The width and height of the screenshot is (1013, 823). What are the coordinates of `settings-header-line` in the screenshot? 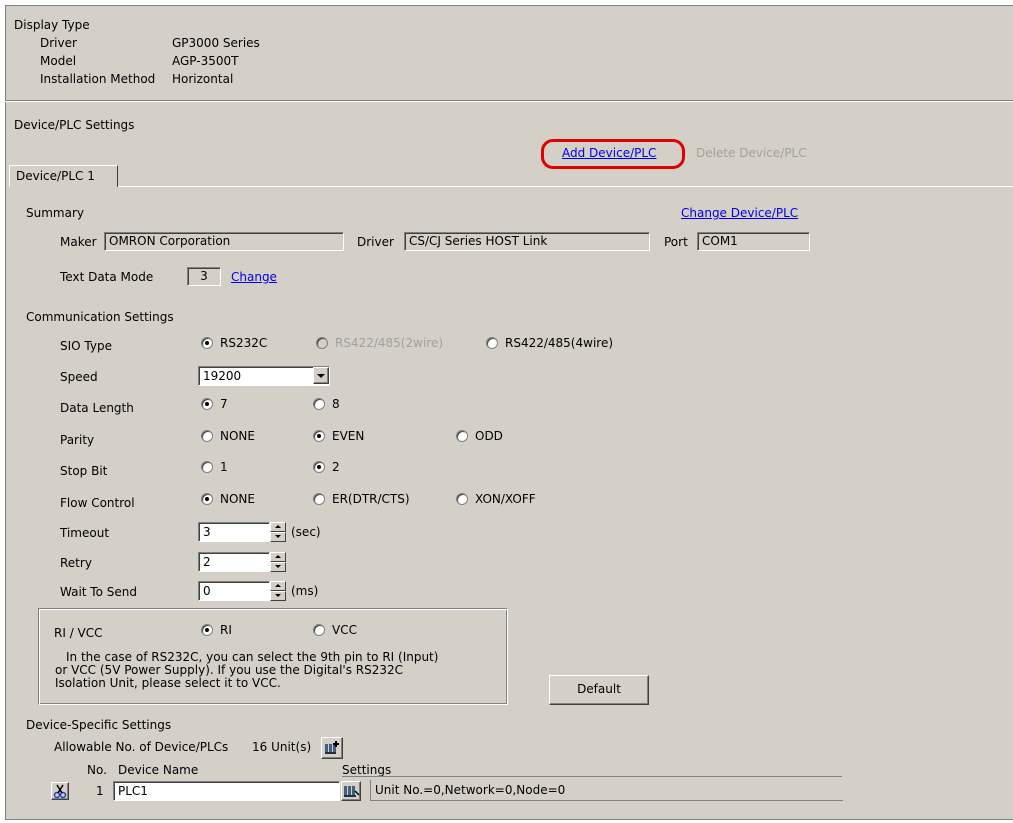 It's located at (592, 776).